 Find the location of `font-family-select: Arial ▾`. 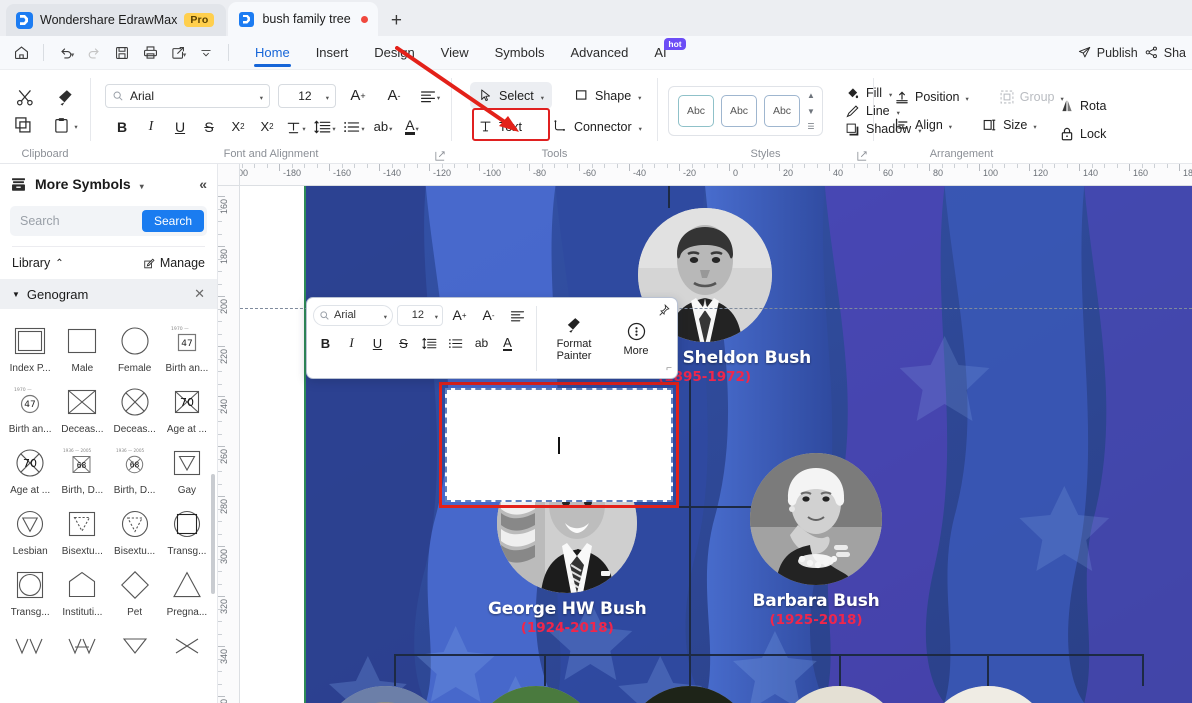

font-family-select: Arial ▾ is located at coordinates (187, 95).